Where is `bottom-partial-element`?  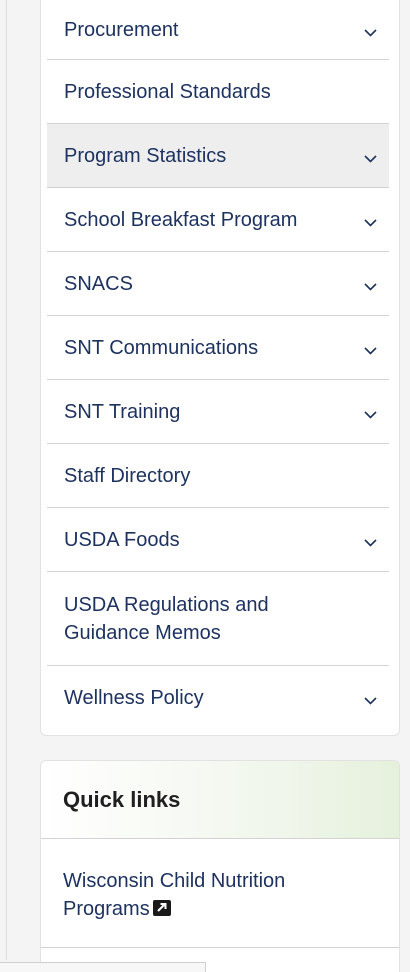 bottom-partial-element is located at coordinates (103, 967).